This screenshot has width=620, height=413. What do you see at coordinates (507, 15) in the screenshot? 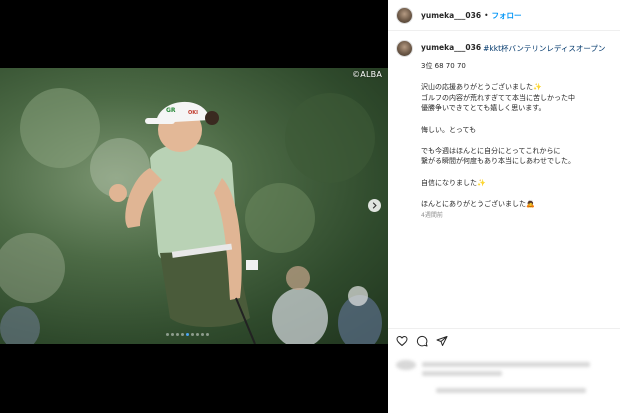
I see `follow-button: フォロー` at bounding box center [507, 15].